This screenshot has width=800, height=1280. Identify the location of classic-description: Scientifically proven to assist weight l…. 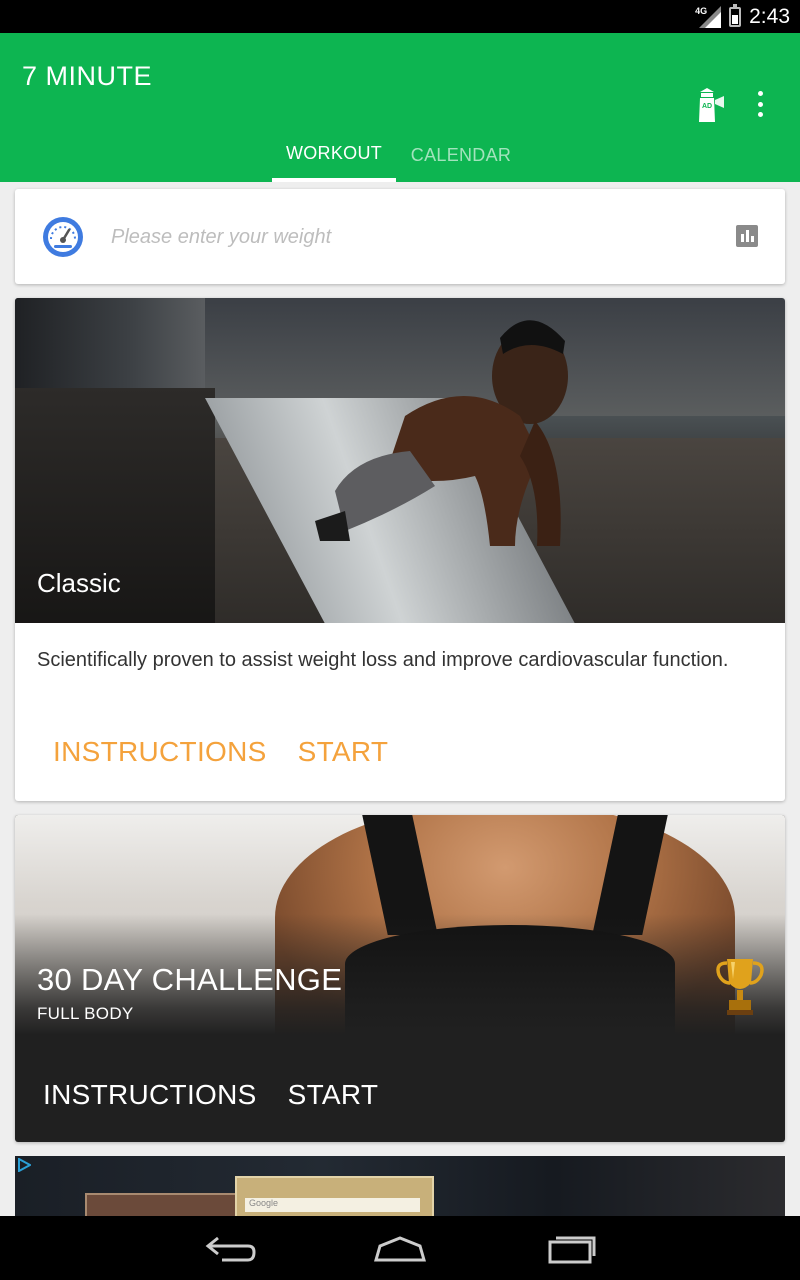
(383, 660).